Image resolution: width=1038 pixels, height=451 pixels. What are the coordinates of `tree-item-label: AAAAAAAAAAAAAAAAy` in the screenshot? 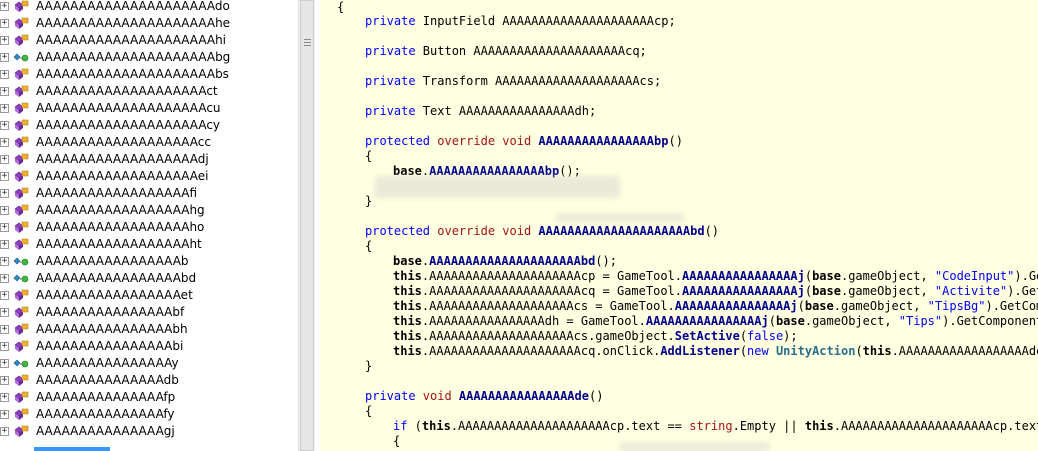 It's located at (107, 363).